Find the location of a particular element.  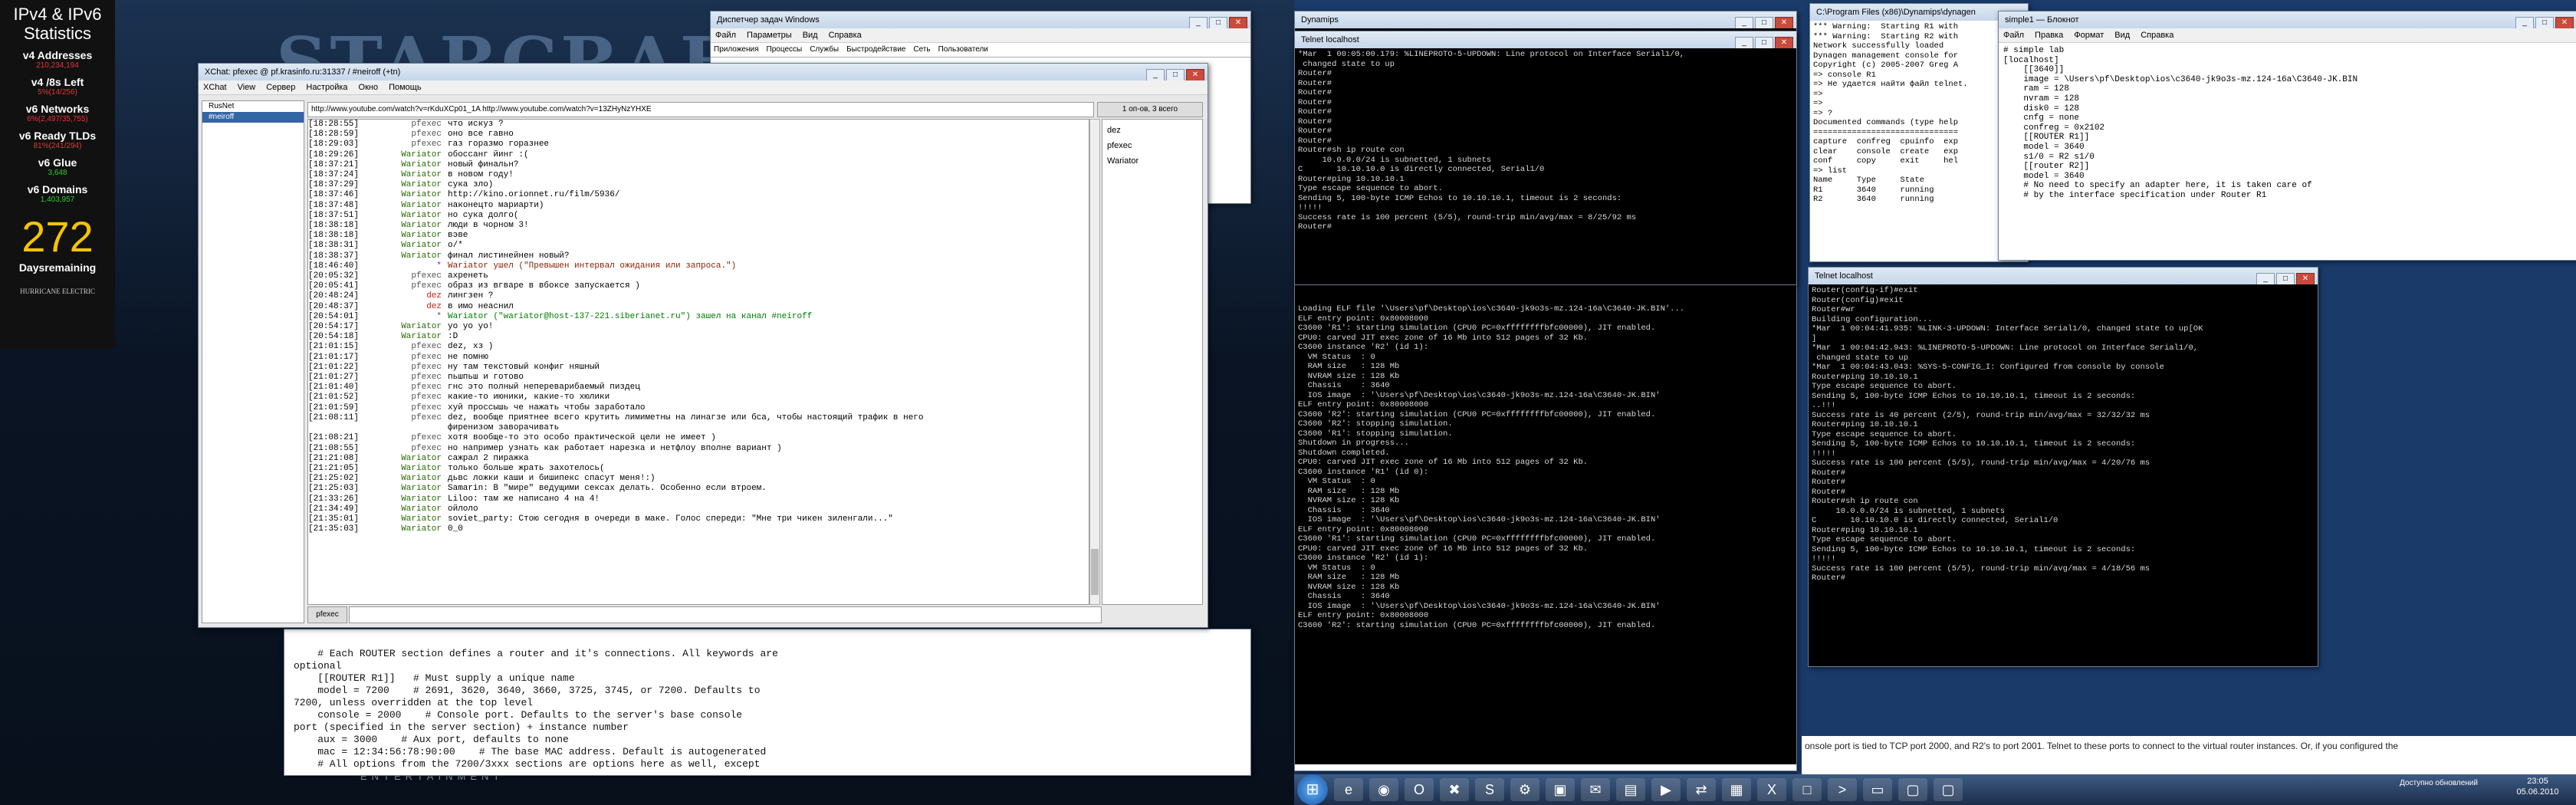

tray-notification: Доступно обновлений is located at coordinates (2446, 783).